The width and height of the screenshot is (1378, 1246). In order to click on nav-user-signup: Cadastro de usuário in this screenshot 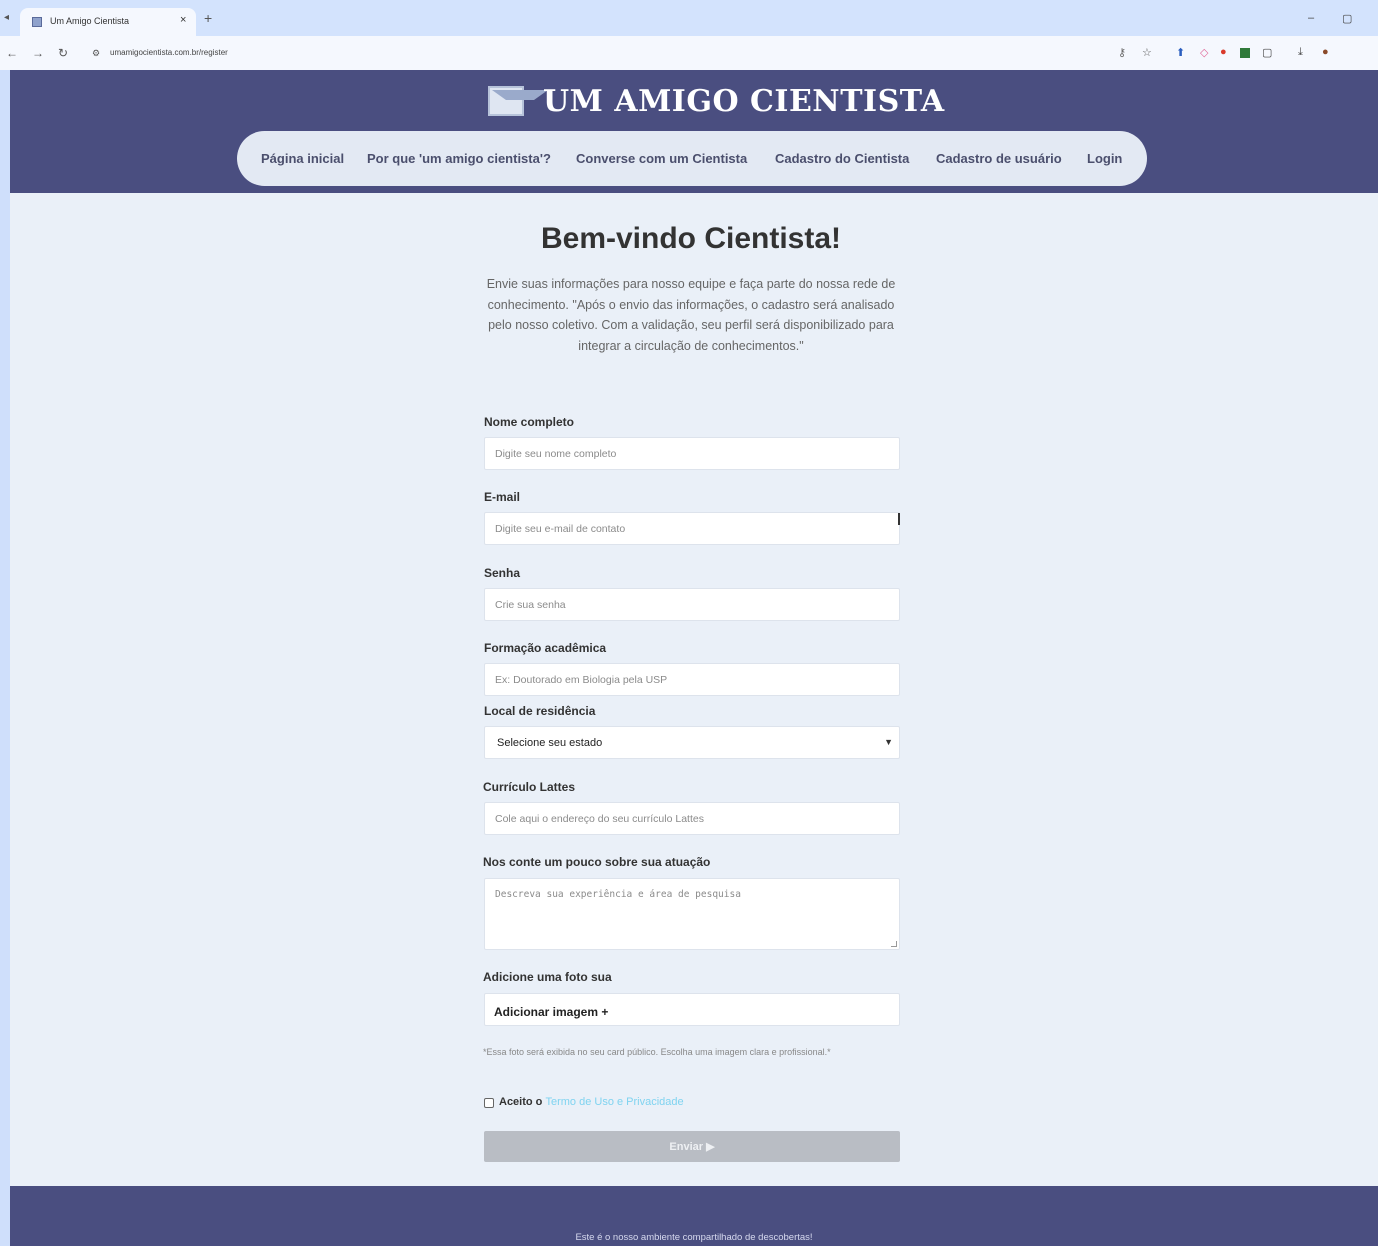, I will do `click(999, 158)`.